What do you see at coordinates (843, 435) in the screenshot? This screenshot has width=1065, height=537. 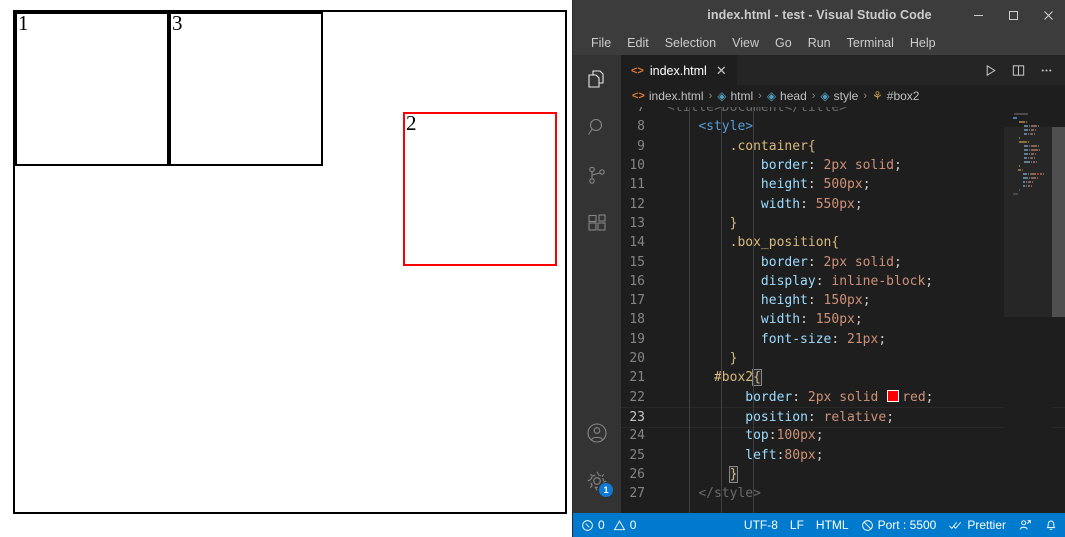 I see `code-line: 24 top:100px;` at bounding box center [843, 435].